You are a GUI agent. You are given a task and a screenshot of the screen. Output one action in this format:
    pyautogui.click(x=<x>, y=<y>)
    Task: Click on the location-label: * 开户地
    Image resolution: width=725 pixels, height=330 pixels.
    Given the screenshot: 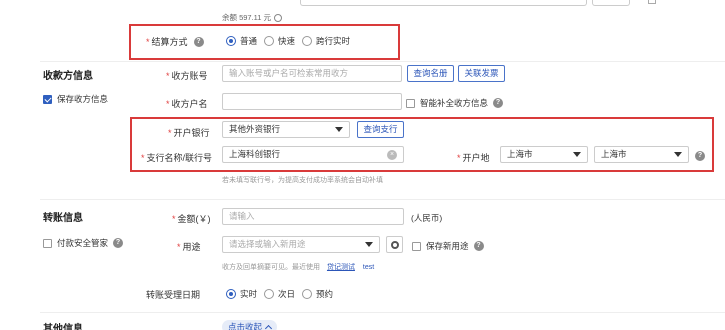 What is the action you would take?
    pyautogui.click(x=473, y=158)
    